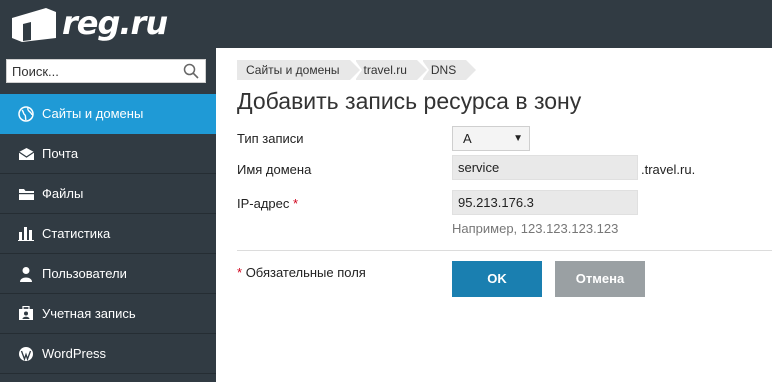 This screenshot has width=772, height=382. Describe the element at coordinates (449, 70) in the screenshot. I see `breadcrumb-dns: DNS` at that location.